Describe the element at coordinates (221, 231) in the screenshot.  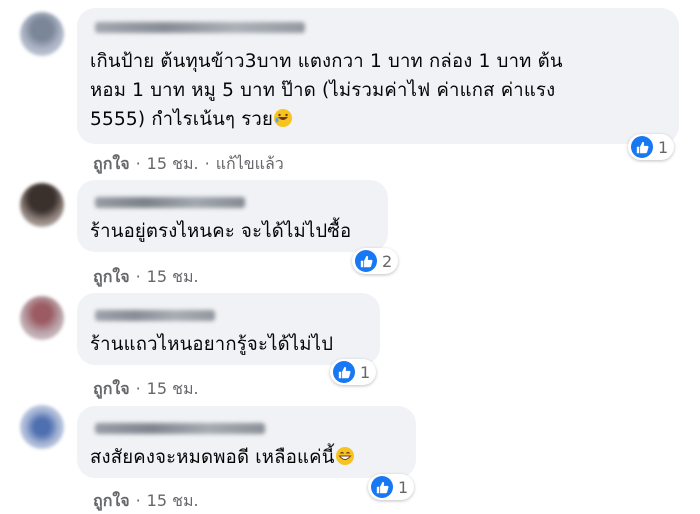
I see `comment-text: ร้านอยู่ตรงไหนคะ จะได้ไม่ไปซื้อ` at that location.